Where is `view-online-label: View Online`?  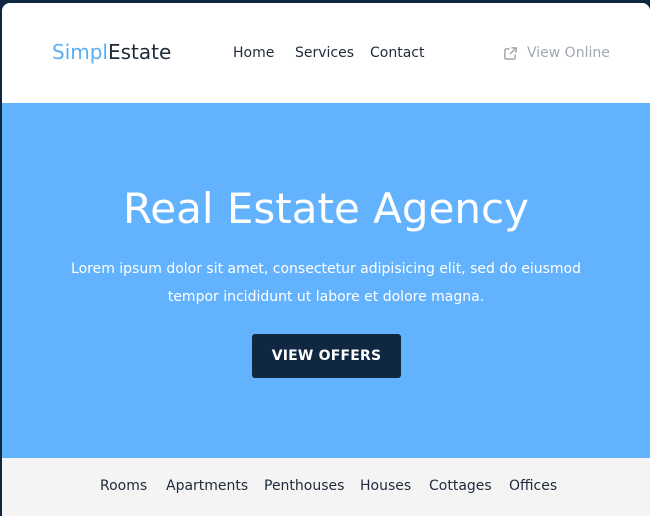
view-online-label: View Online is located at coordinates (568, 53).